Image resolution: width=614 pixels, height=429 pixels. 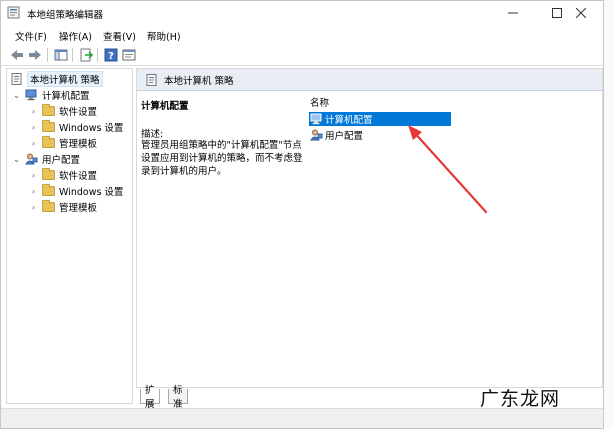 I want to click on list-item-label: 计算机配置, so click(x=349, y=120).